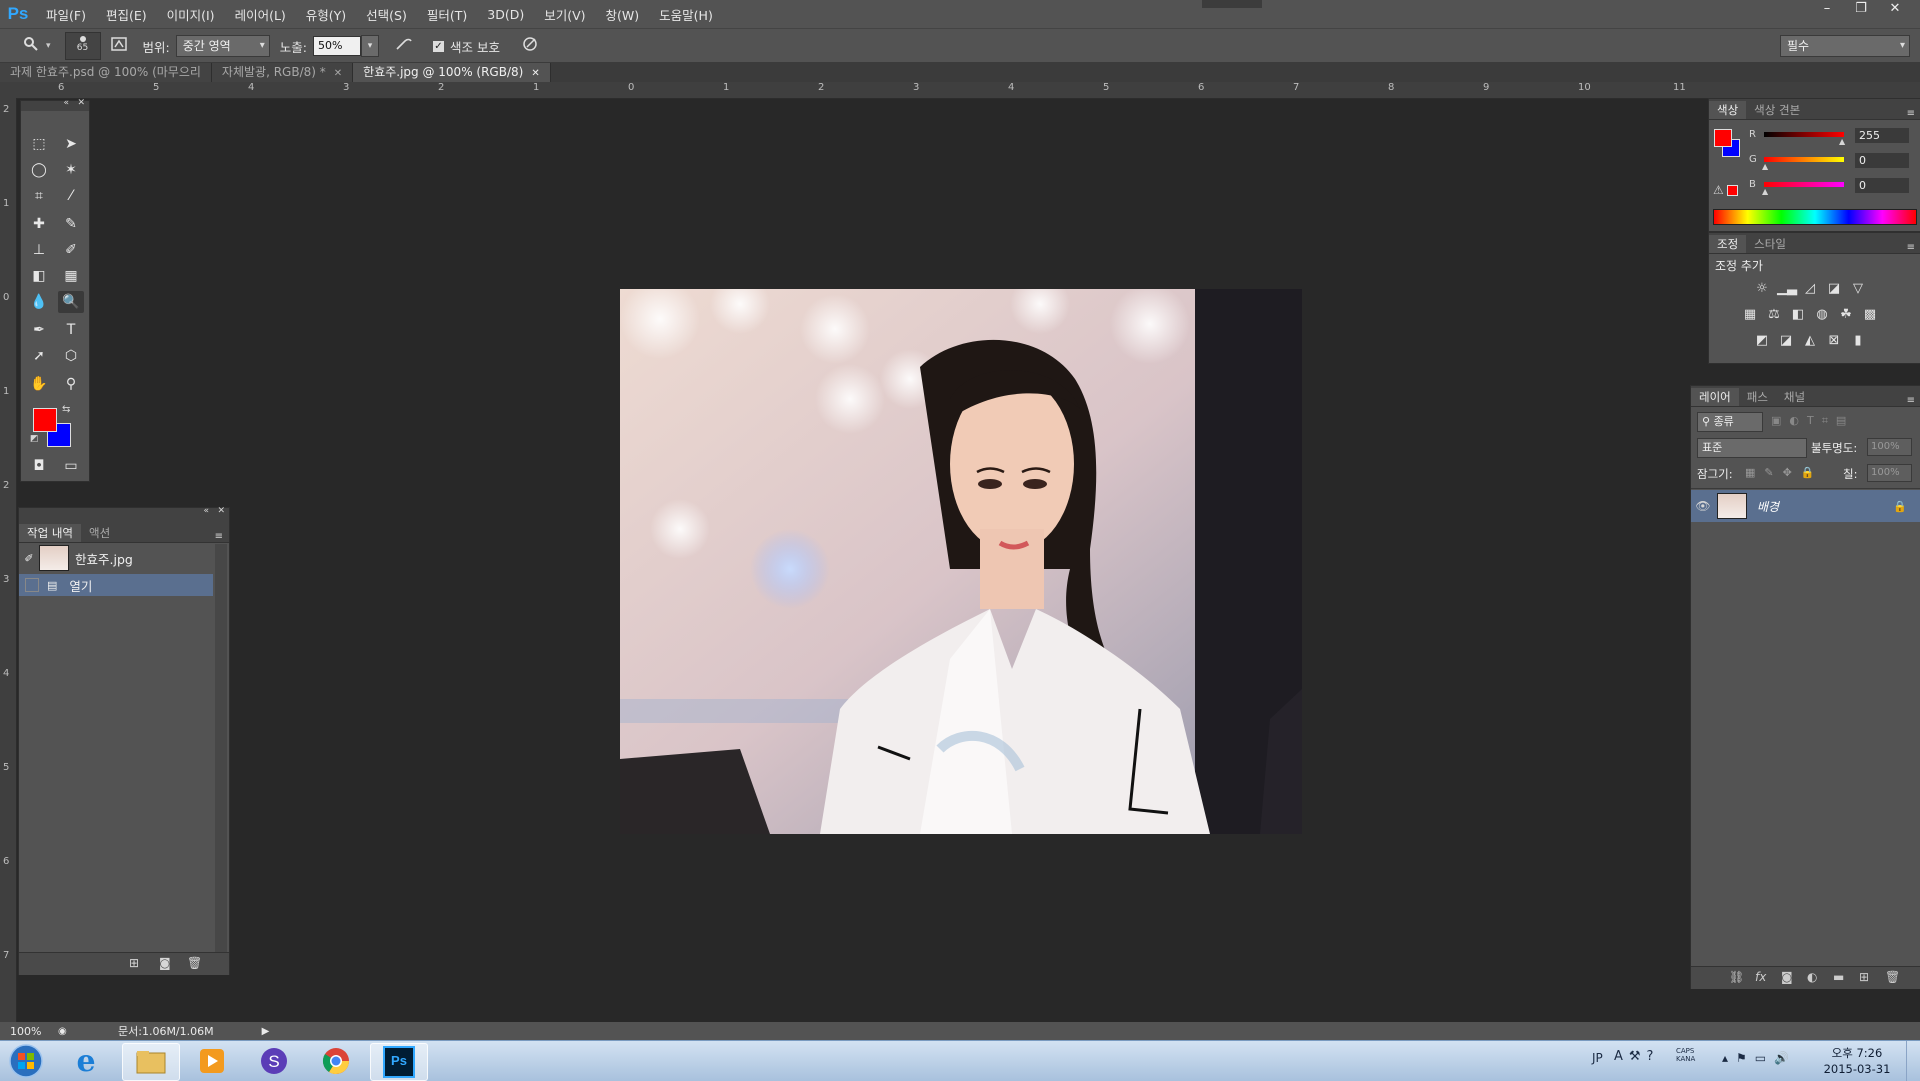  I want to click on brush-size-picker: 65, so click(82, 46).